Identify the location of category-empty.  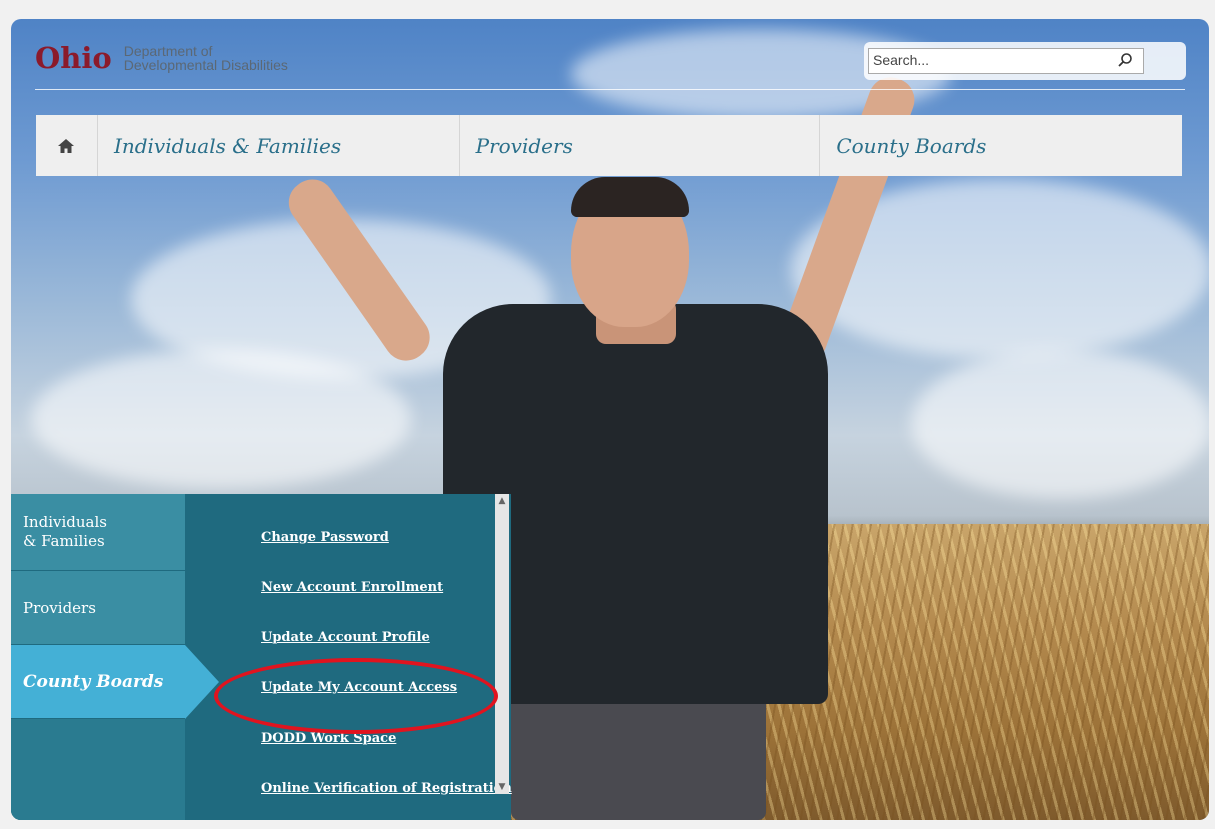
(98, 769).